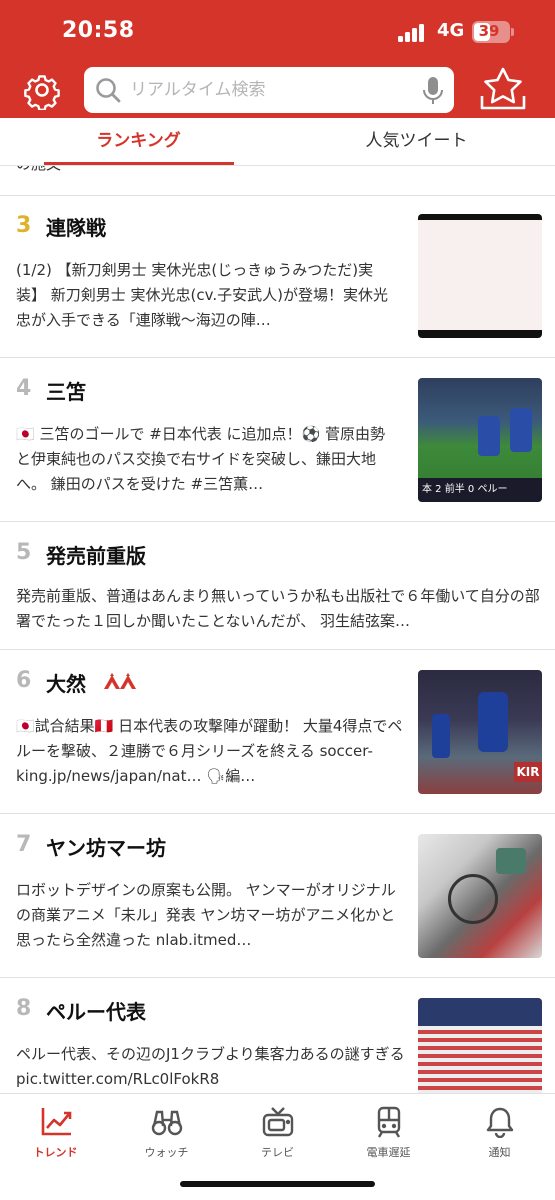 This screenshot has width=555, height=1200. Describe the element at coordinates (24, 388) in the screenshot. I see `rank-number: 4` at that location.